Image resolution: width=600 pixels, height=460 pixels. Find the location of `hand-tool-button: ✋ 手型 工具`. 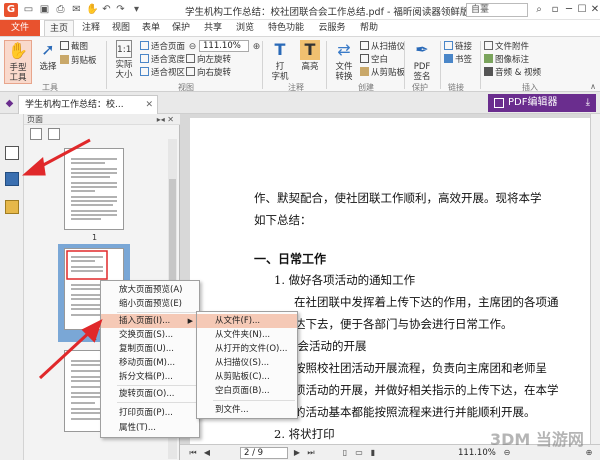

hand-tool-button: ✋ 手型 工具 is located at coordinates (18, 62).